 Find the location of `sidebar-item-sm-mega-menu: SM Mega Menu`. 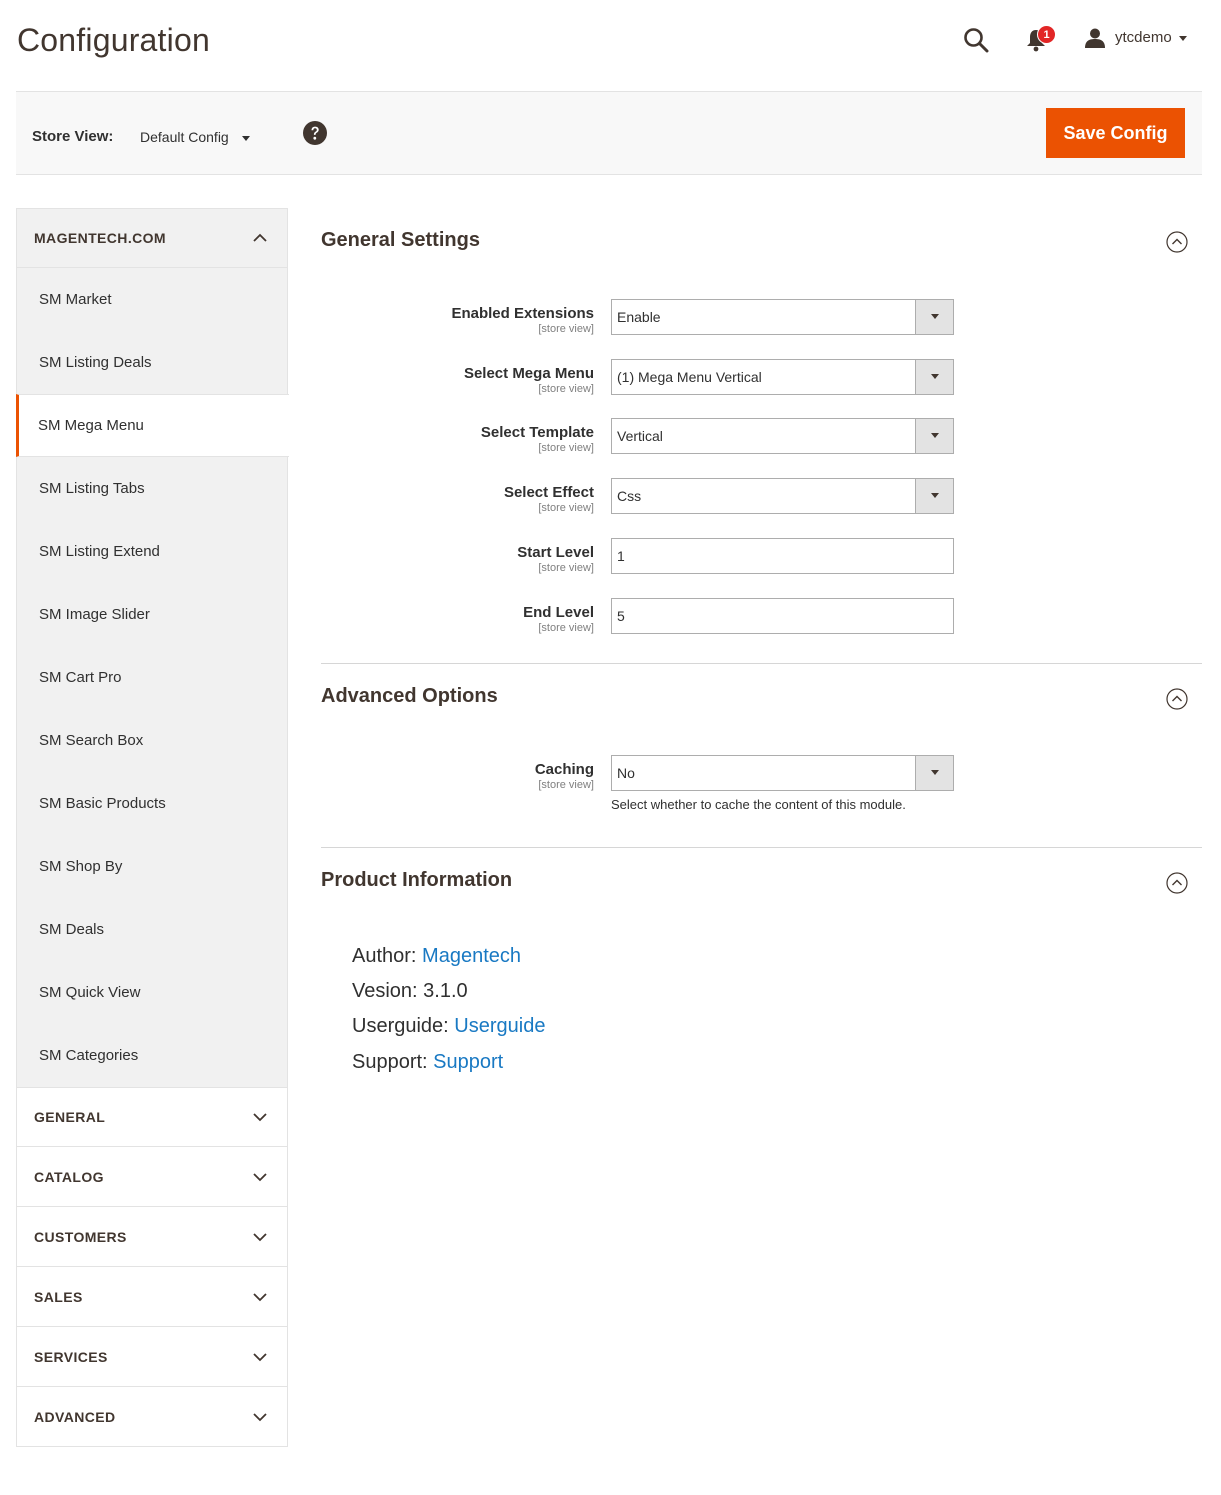

sidebar-item-sm-mega-menu: SM Mega Menu is located at coordinates (152, 425).